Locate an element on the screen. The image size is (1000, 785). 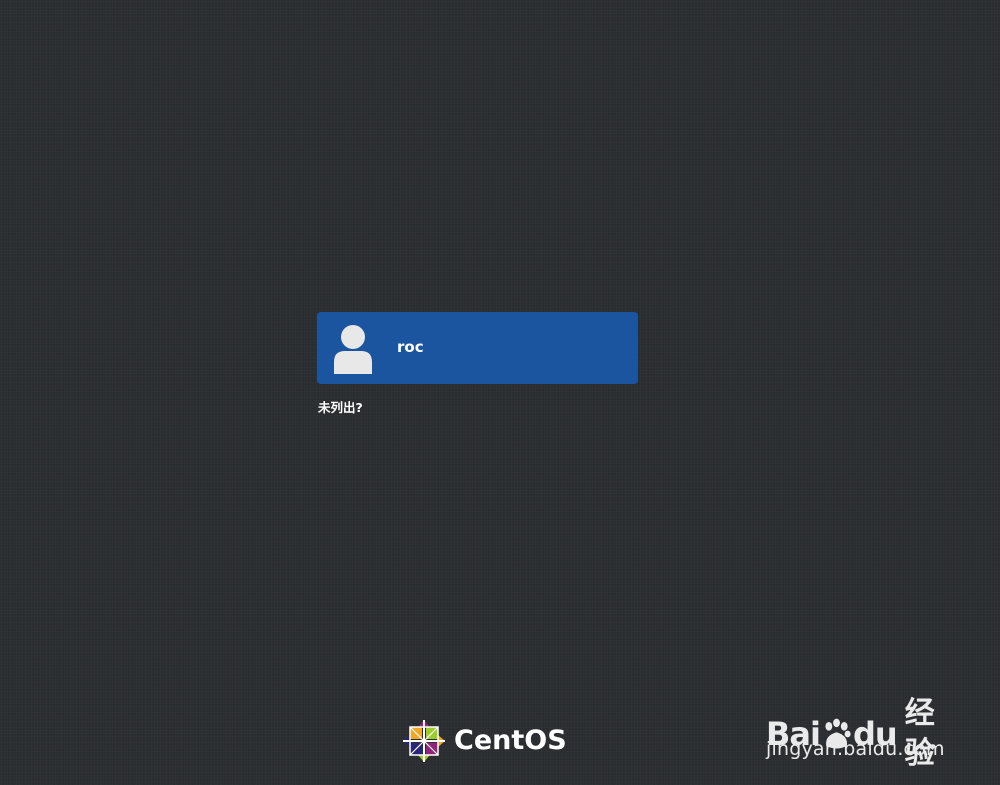
baidu-jingyan-watermark: Bai du 经验 jingyan.baidu.com is located at coordinates (861, 723).